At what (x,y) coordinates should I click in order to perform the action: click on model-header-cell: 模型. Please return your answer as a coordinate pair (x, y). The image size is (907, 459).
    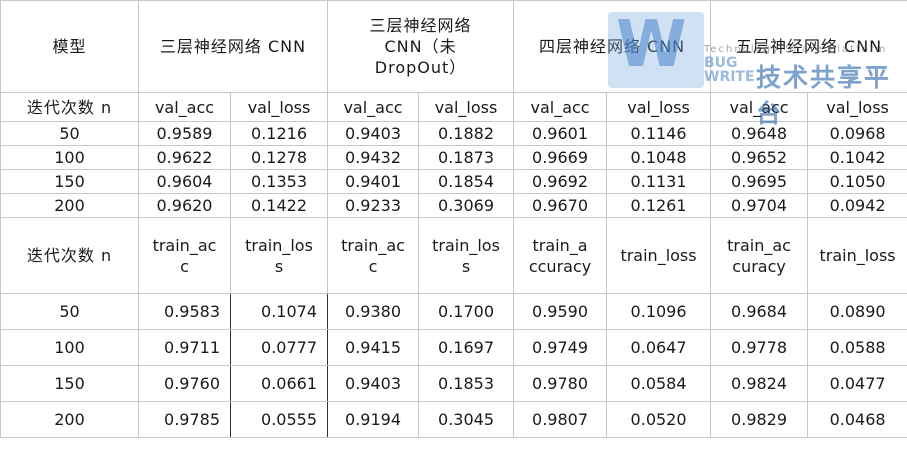
    Looking at the image, I should click on (69, 46).